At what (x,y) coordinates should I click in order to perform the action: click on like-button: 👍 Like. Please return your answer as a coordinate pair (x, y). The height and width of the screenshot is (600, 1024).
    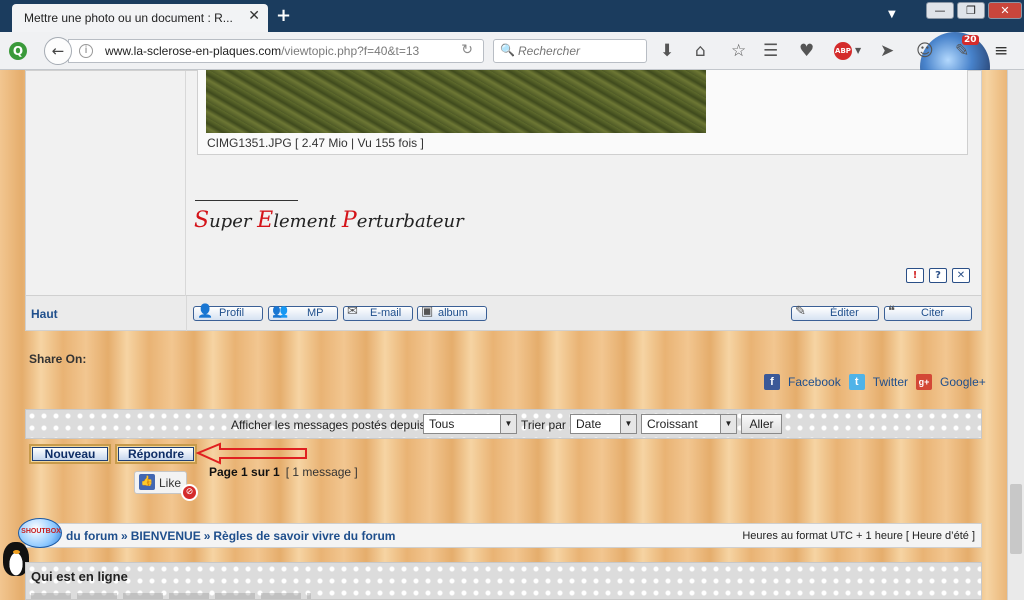
    Looking at the image, I should click on (160, 482).